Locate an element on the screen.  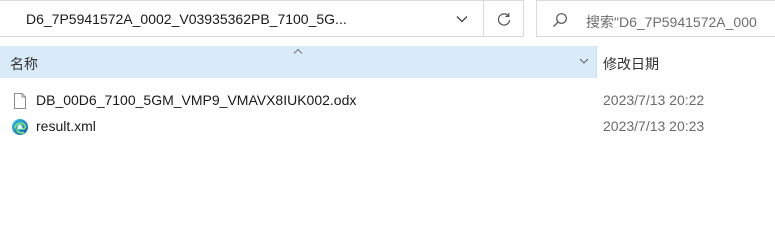
column-header-date: 修改日期 is located at coordinates (686, 62).